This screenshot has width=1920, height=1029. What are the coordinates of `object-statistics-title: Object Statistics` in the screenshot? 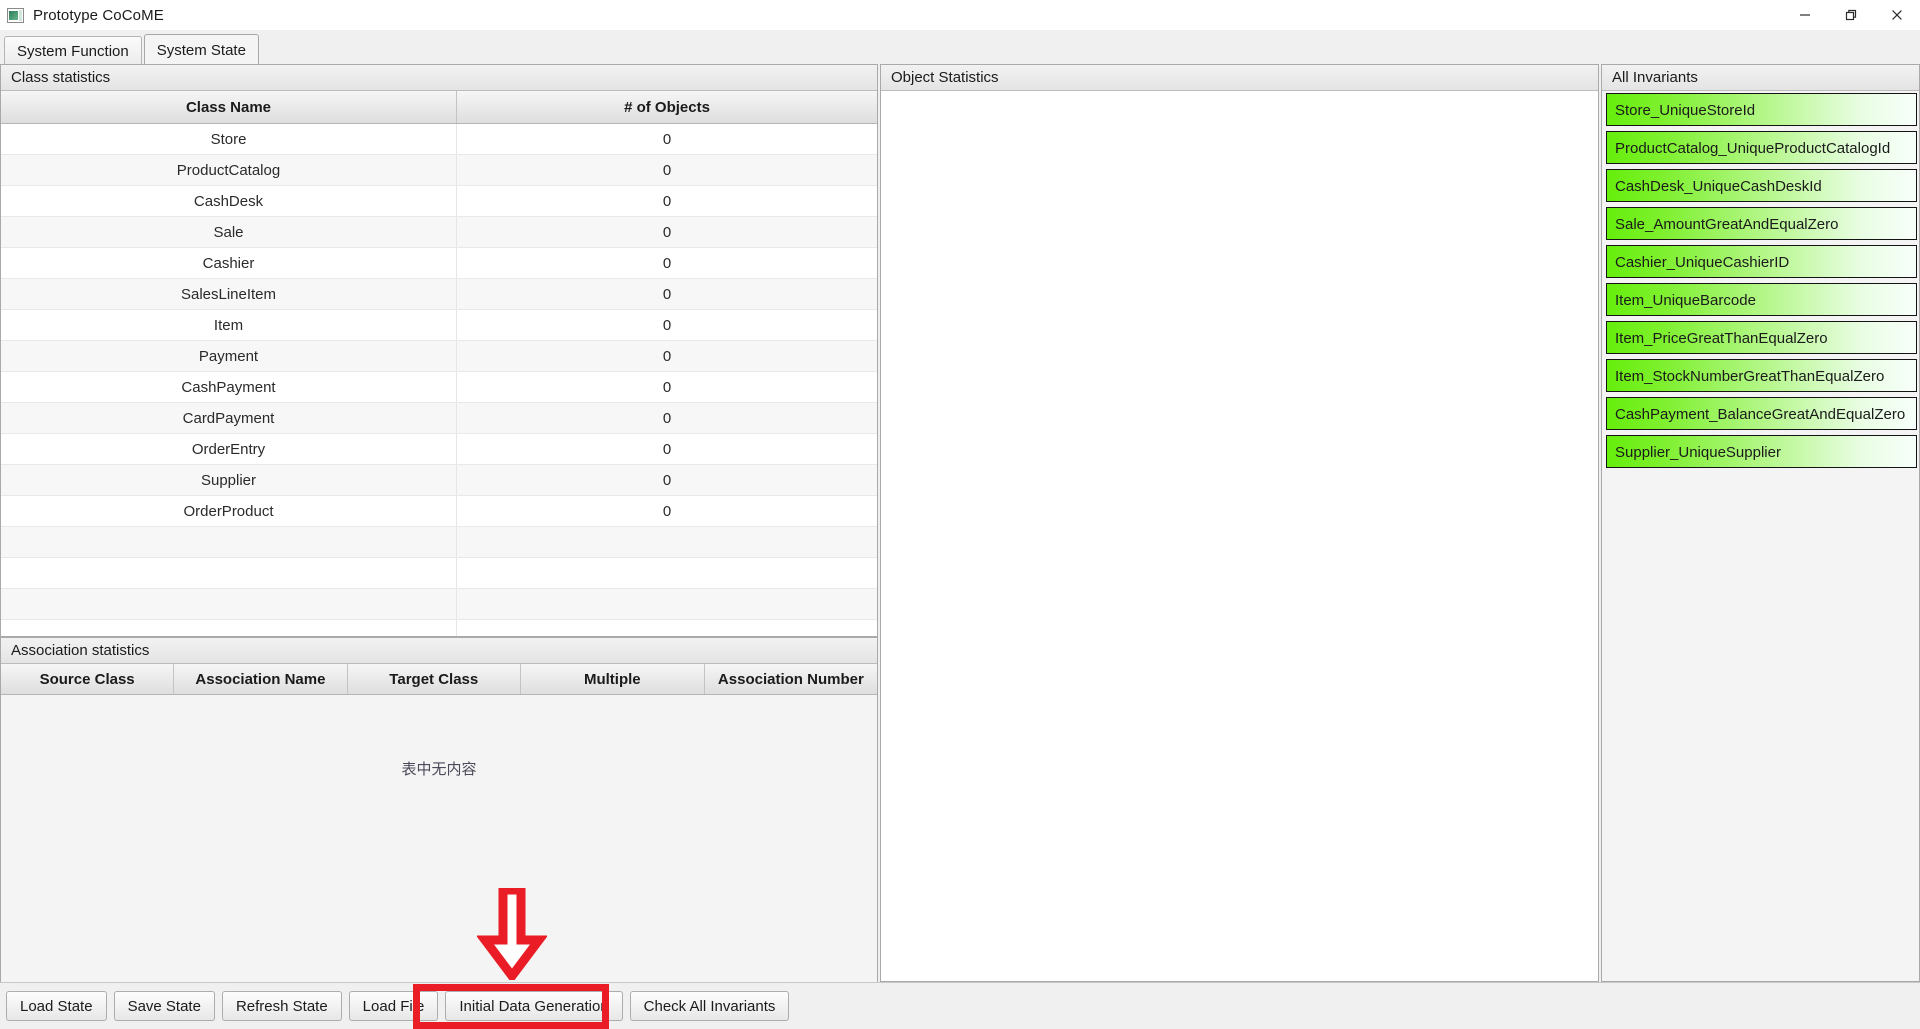 It's located at (1239, 78).